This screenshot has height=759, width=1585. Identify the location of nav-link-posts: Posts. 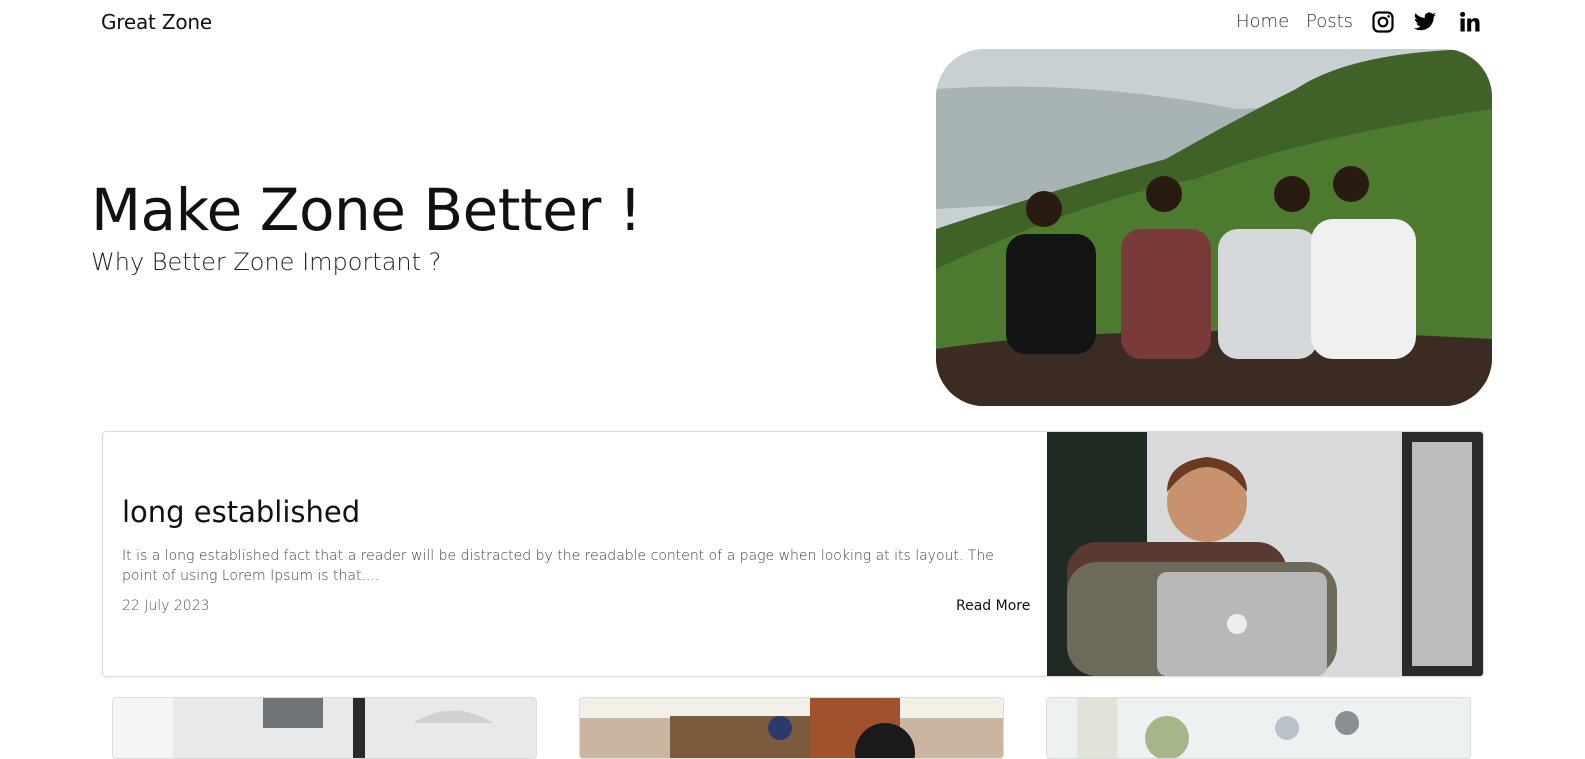
(1329, 21).